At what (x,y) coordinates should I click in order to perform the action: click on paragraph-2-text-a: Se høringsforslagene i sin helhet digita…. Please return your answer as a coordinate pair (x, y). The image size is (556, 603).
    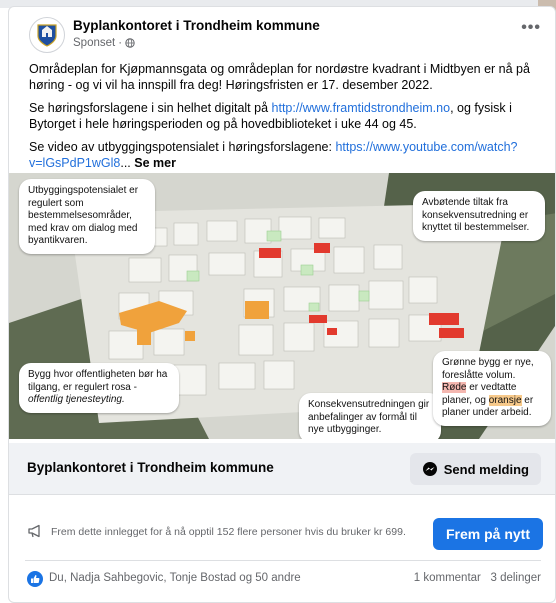
    Looking at the image, I should click on (150, 108).